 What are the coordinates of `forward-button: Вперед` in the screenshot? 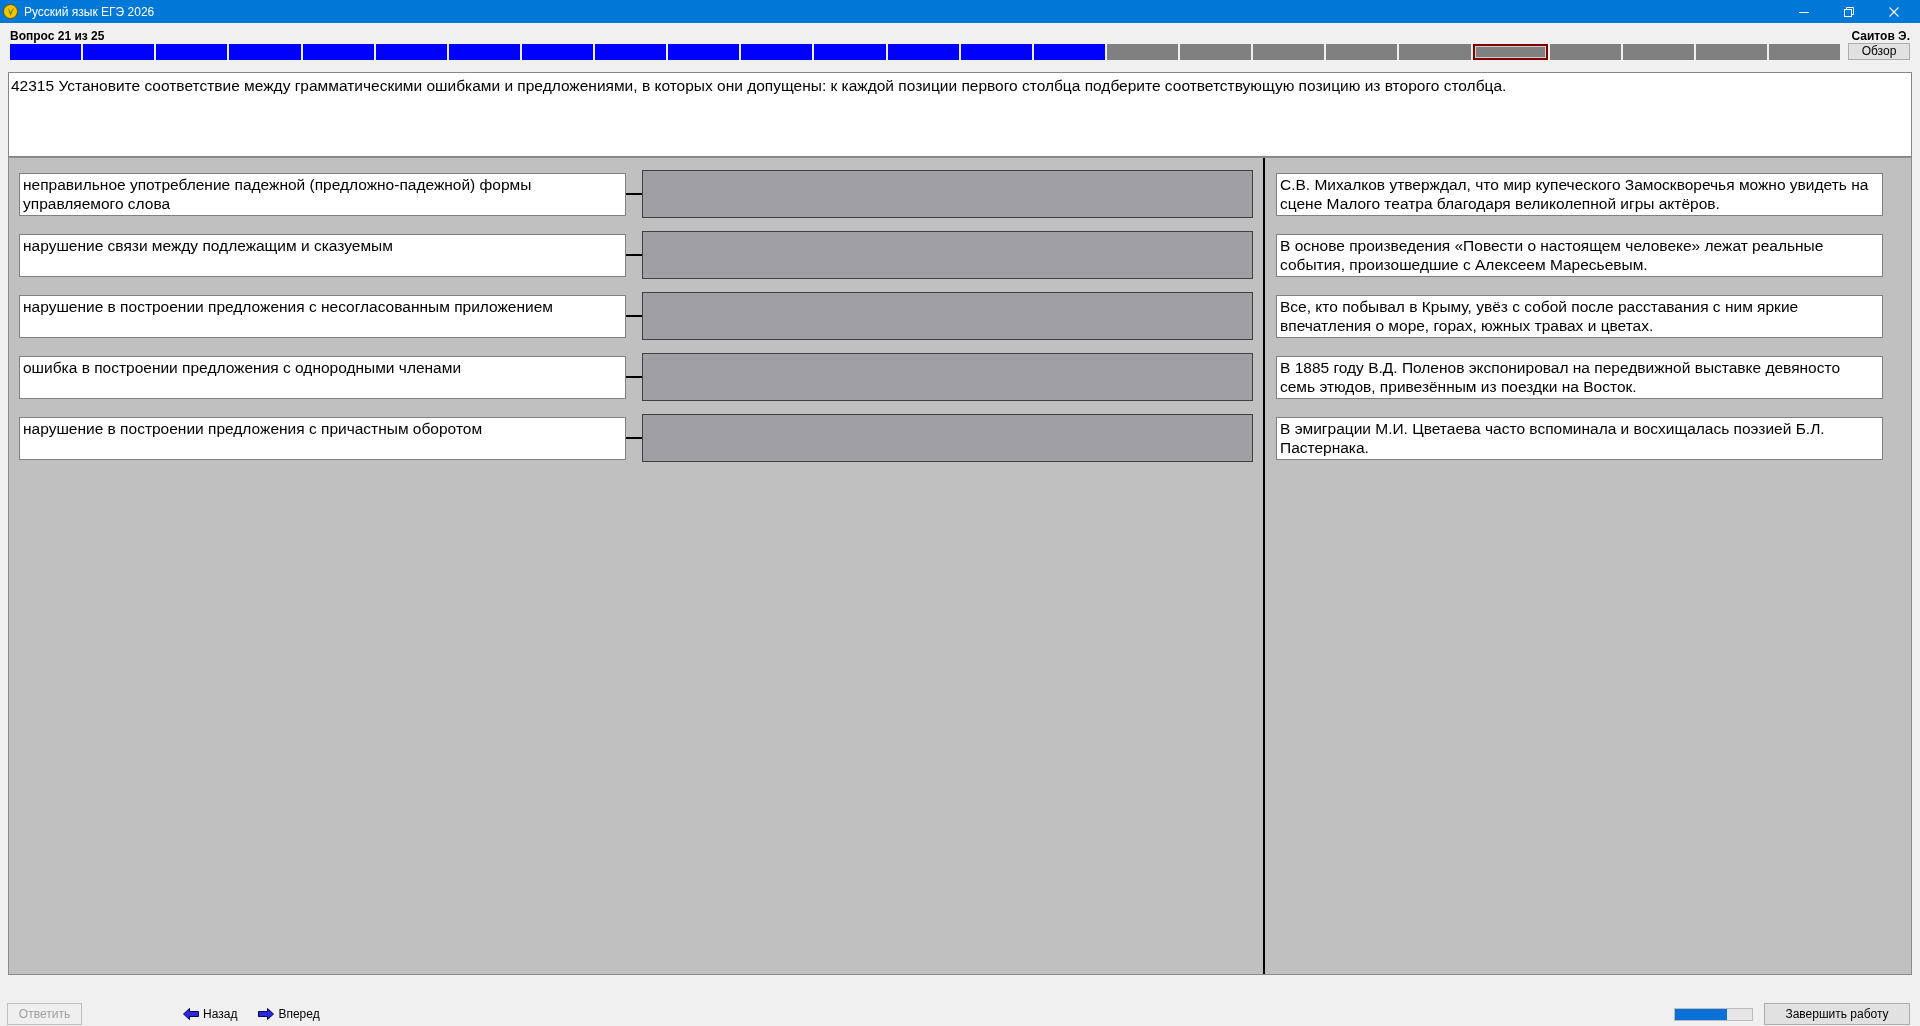 It's located at (289, 1014).